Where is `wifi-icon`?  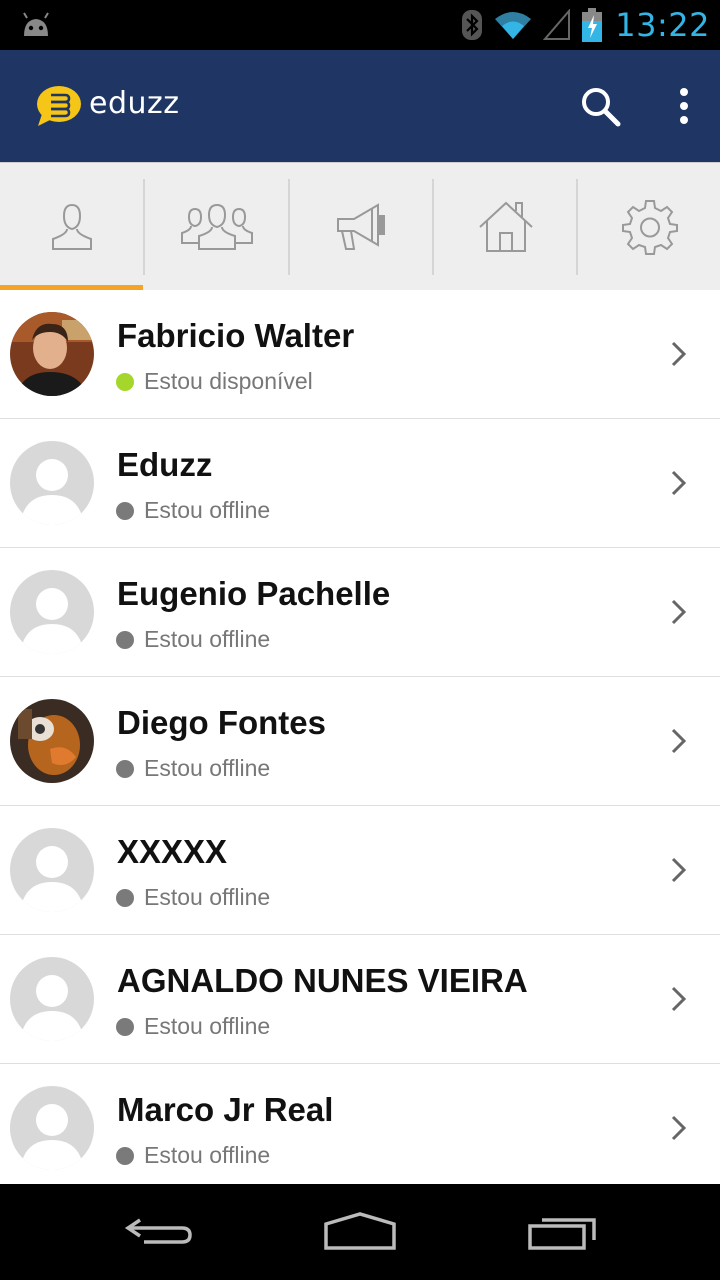
wifi-icon is located at coordinates (513, 25).